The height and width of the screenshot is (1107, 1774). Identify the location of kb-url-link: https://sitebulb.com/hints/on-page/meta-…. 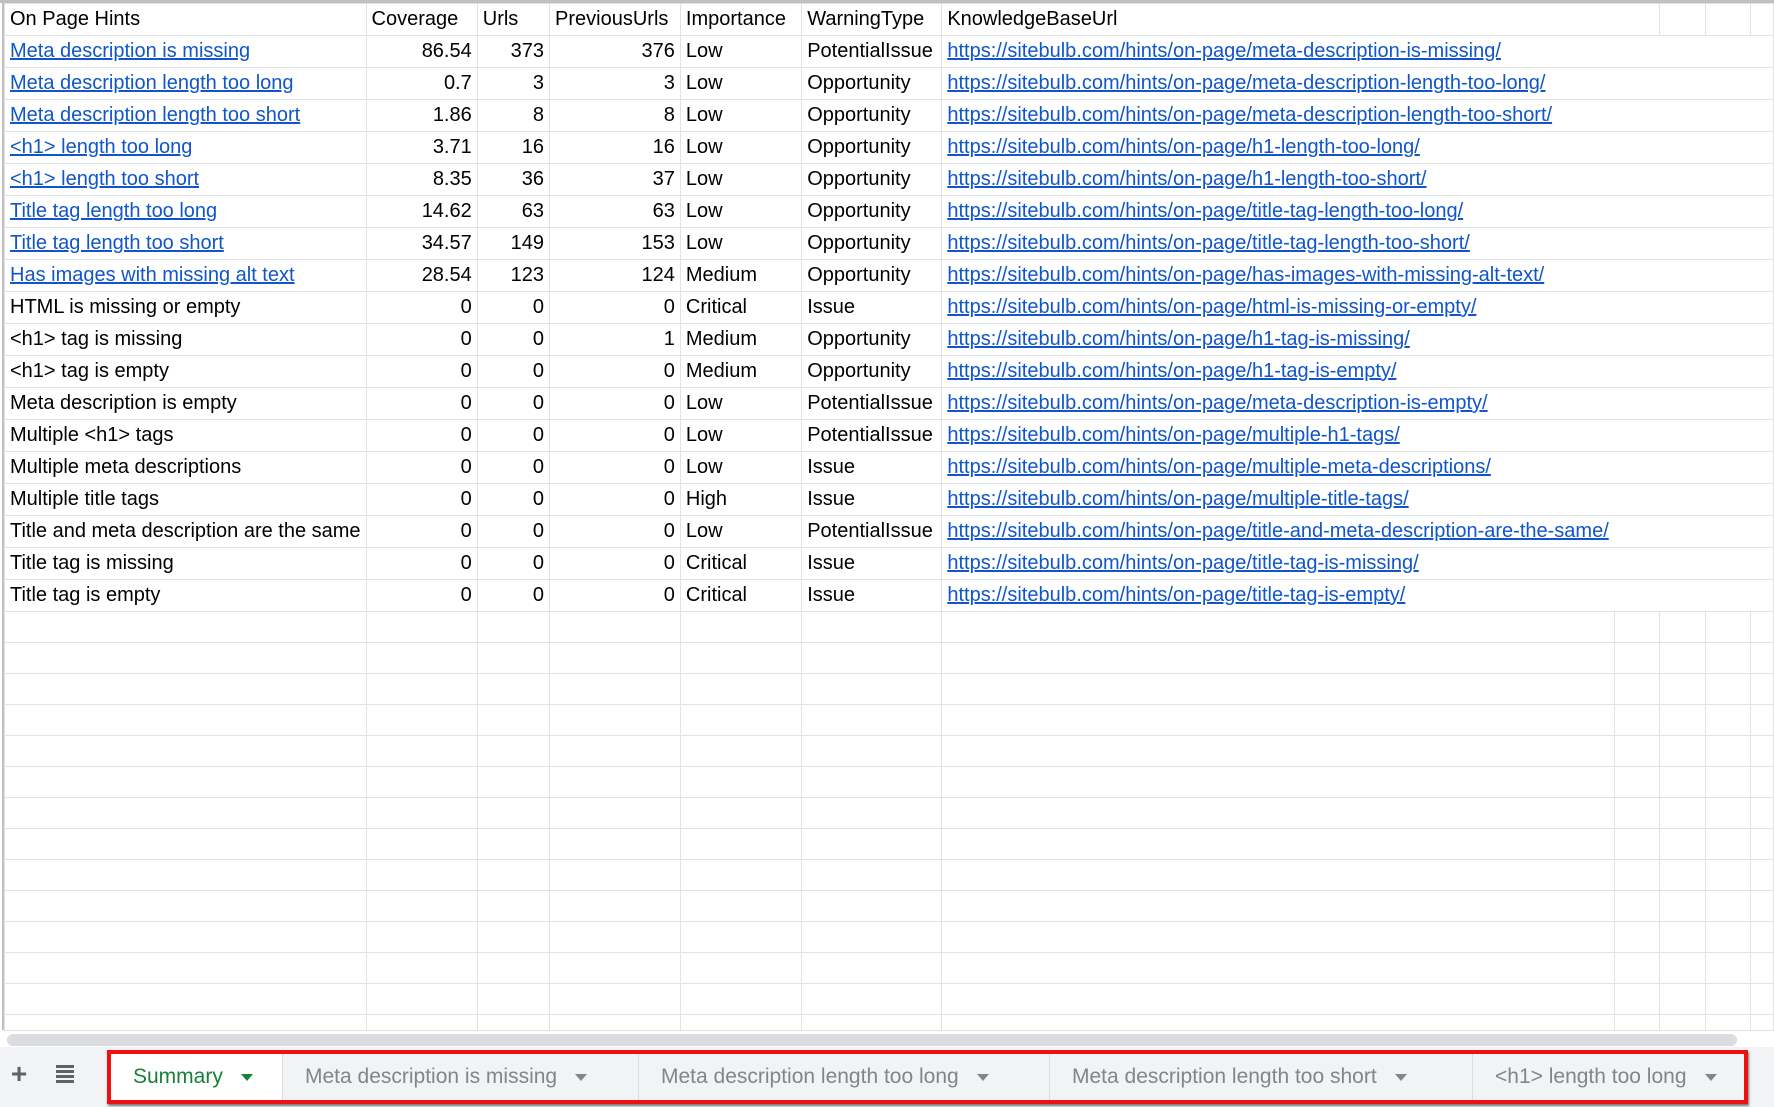
(1217, 403).